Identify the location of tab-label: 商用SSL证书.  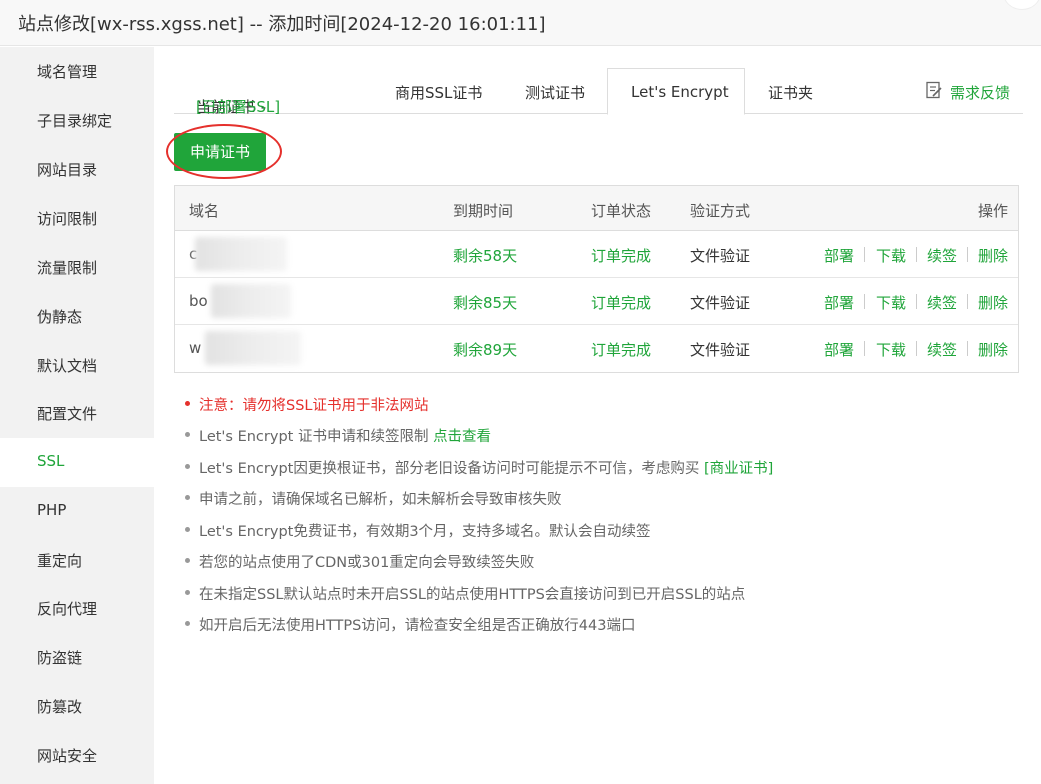
(439, 93).